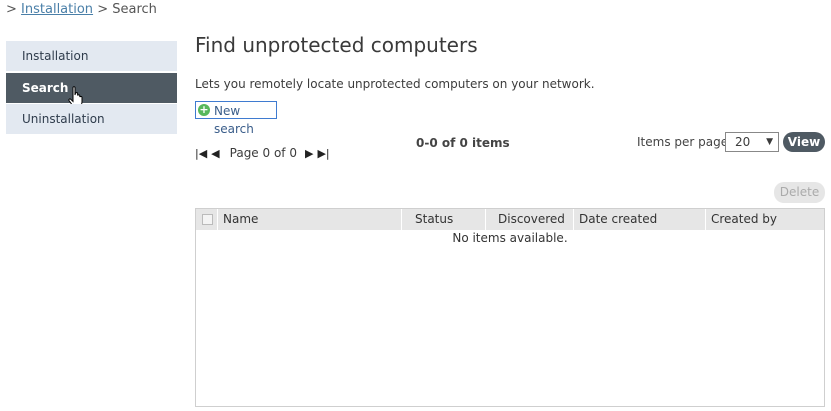 Image resolution: width=831 pixels, height=411 pixels. Describe the element at coordinates (444, 219) in the screenshot. I see `column-header-status: Status` at that location.